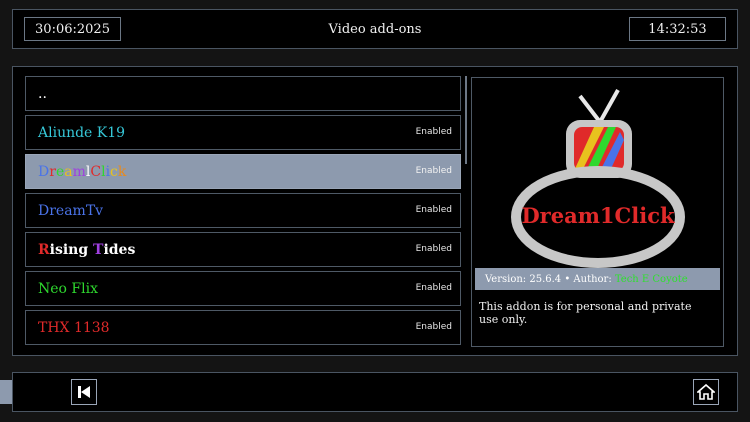  I want to click on list-item-label: DreamlClick, so click(82, 171).